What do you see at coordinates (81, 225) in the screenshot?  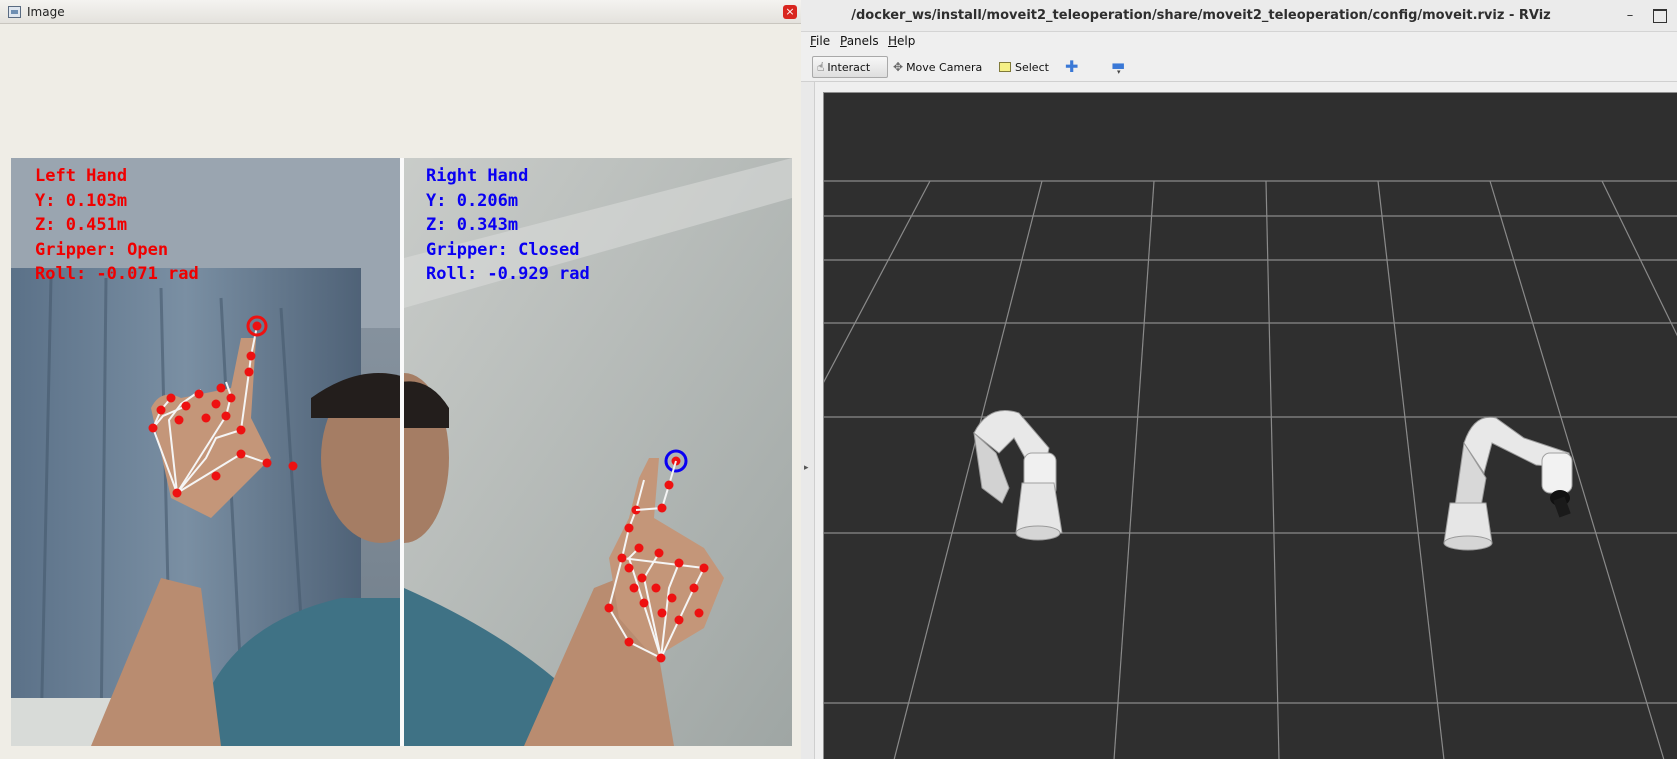 I see `left-hand-z: Z: 0.451m` at bounding box center [81, 225].